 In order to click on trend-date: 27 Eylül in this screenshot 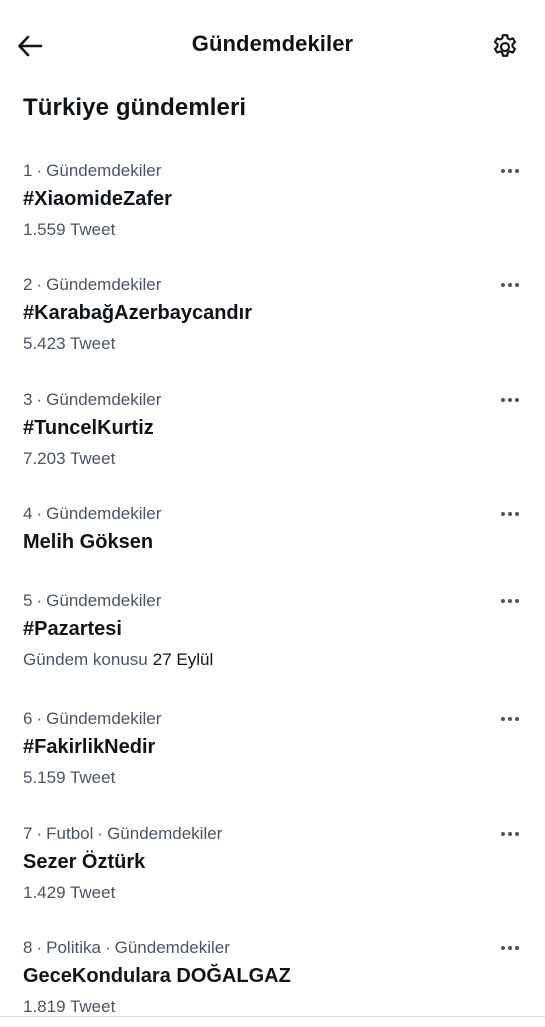, I will do `click(183, 659)`.